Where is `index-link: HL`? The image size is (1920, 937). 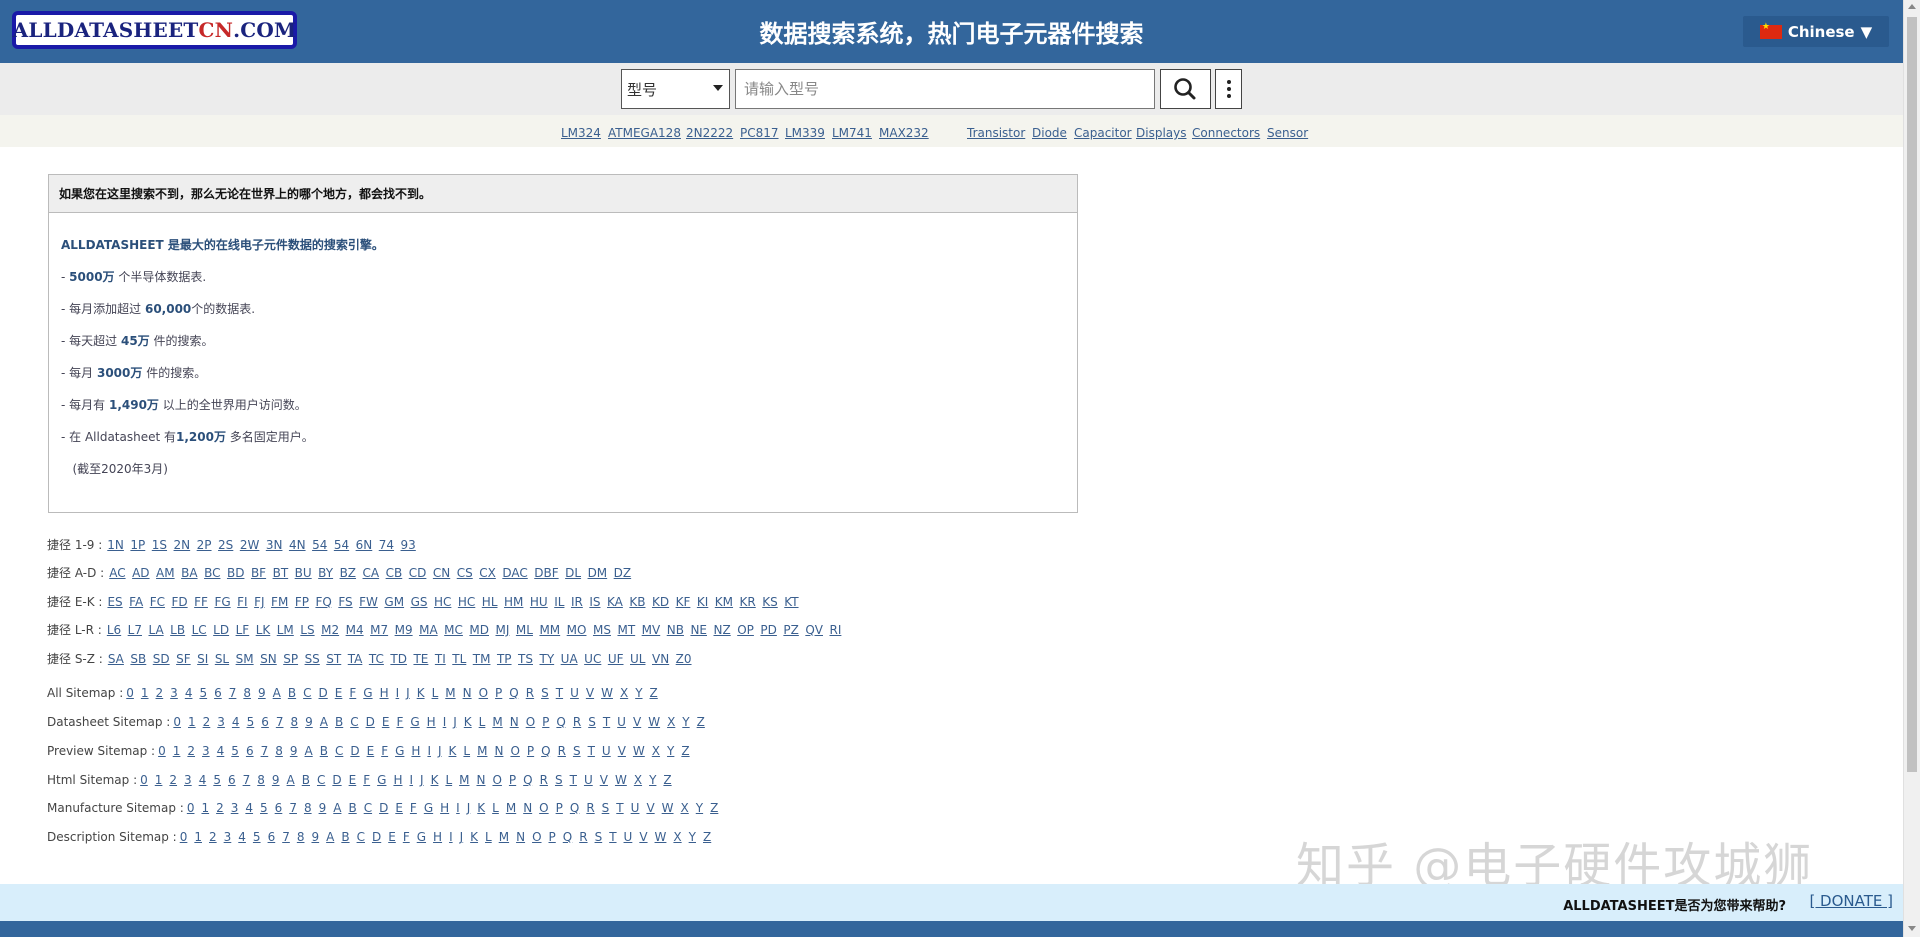
index-link: HL is located at coordinates (490, 602).